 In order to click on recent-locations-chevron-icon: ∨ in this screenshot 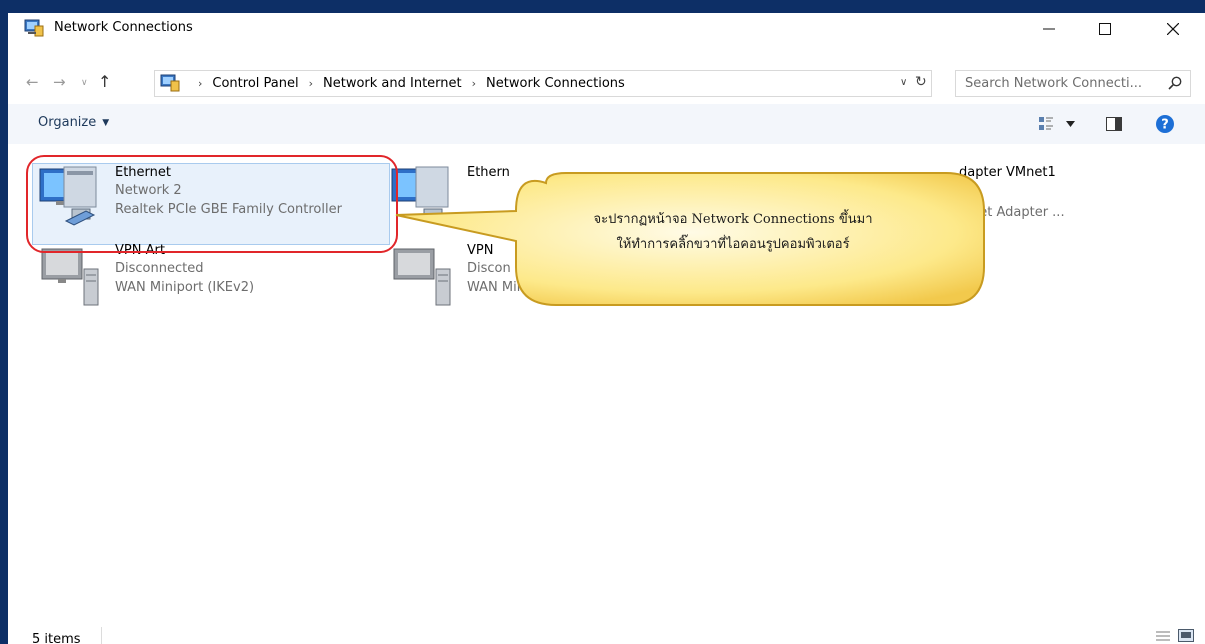, I will do `click(84, 83)`.